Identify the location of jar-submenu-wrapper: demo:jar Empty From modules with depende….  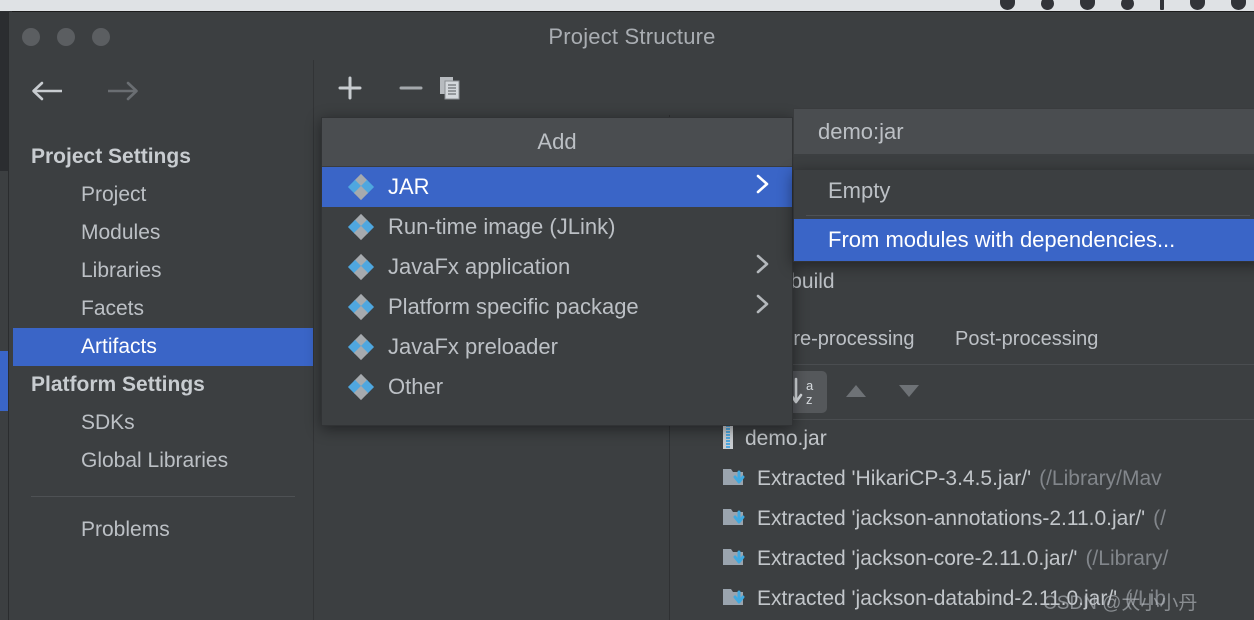
(1023, 185).